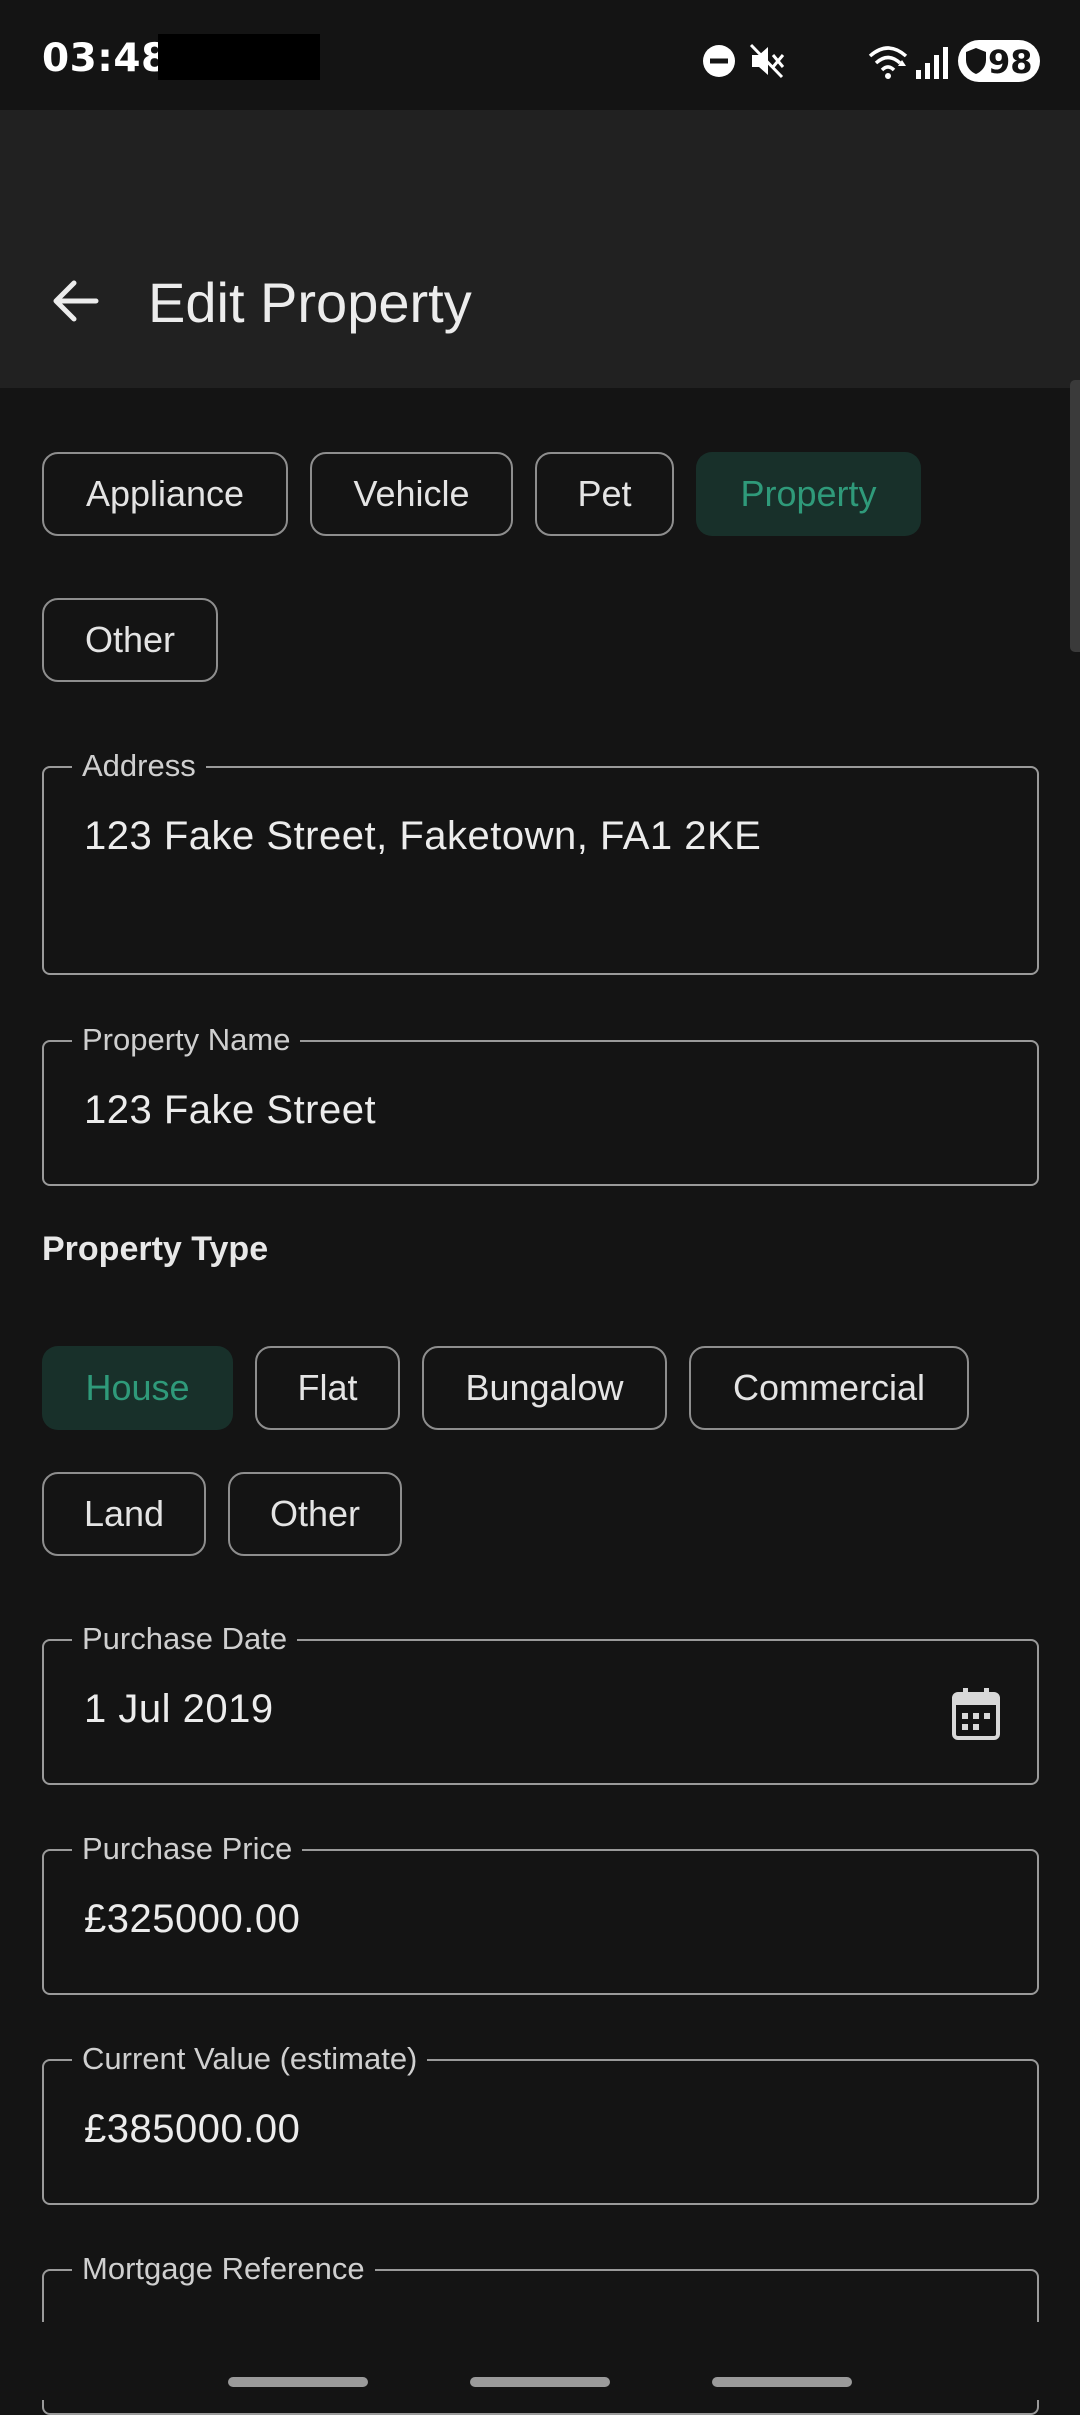 Image resolution: width=1080 pixels, height=2415 pixels. I want to click on current-value-field: Current Value (estimate) £385000.00, so click(540, 2123).